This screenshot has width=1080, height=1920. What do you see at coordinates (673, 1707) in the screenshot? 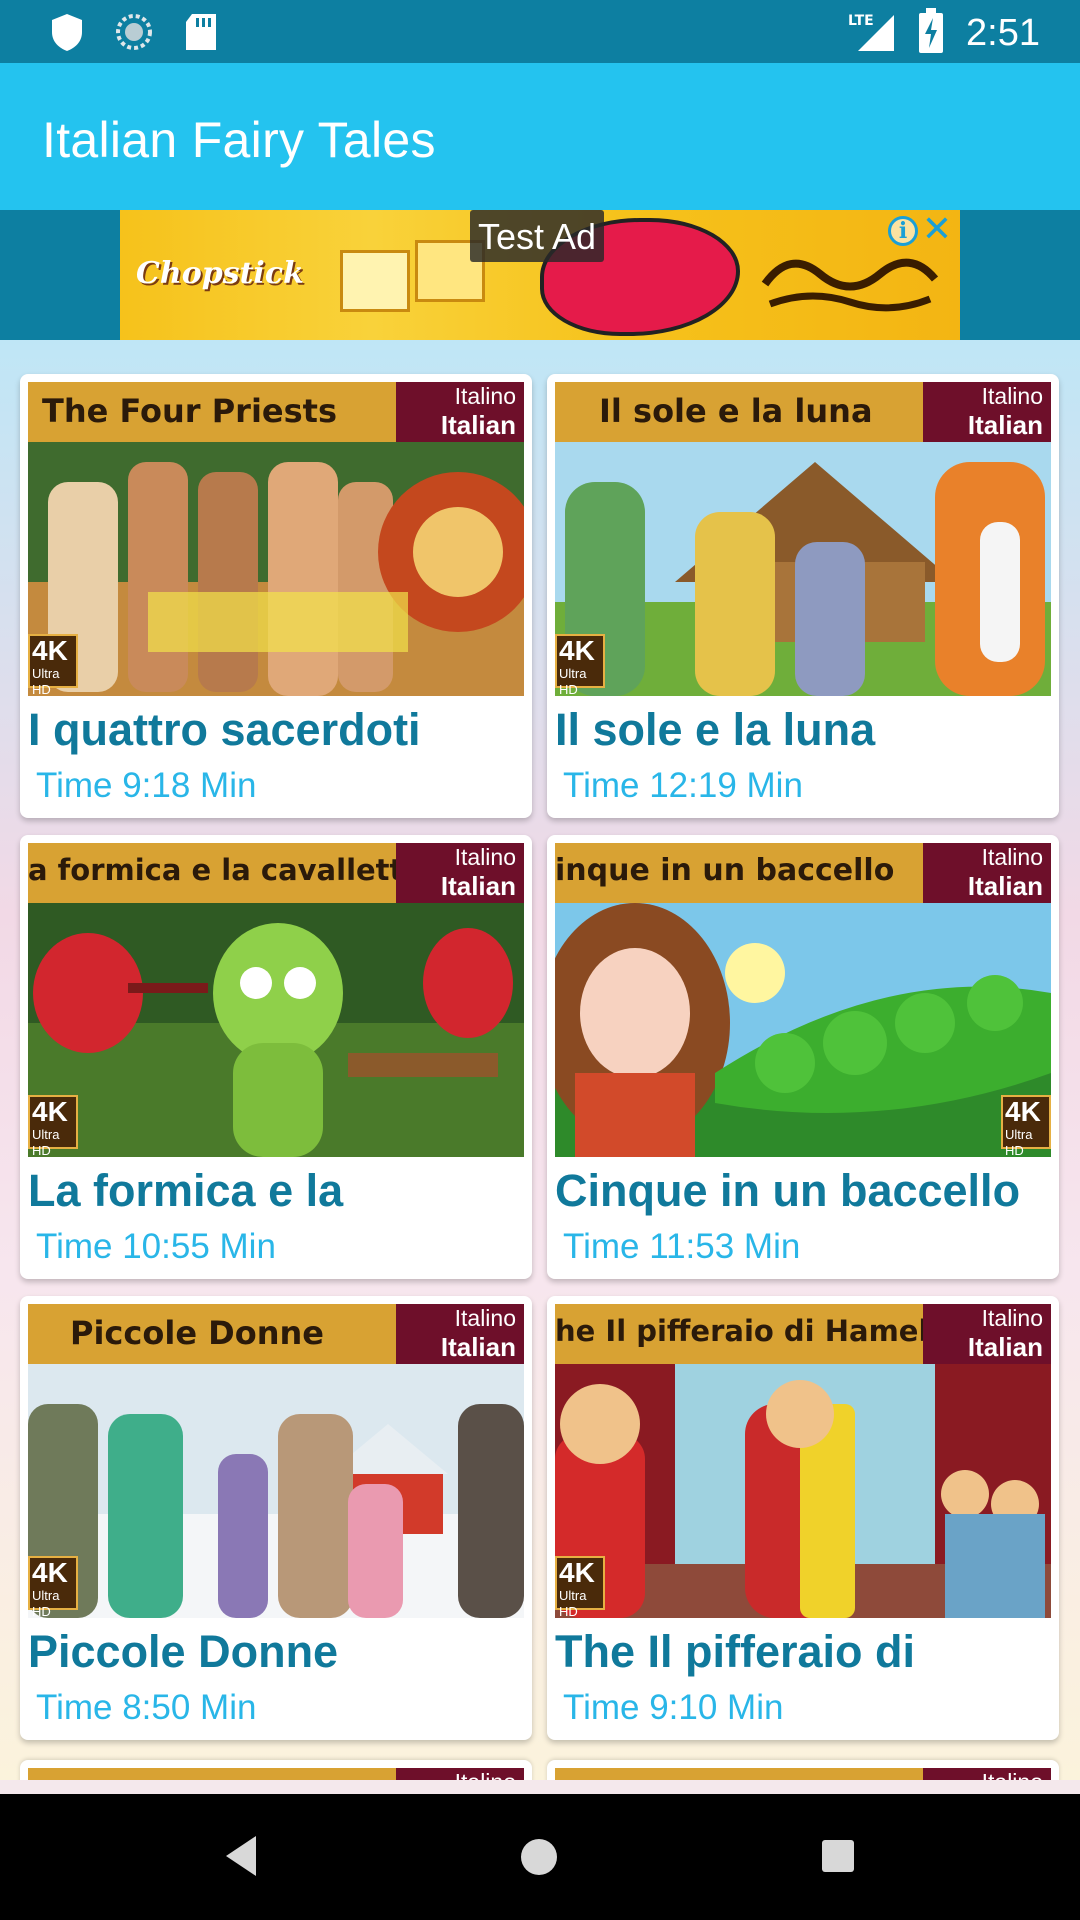
I see `tale-duration: Time 9:10 Min` at bounding box center [673, 1707].